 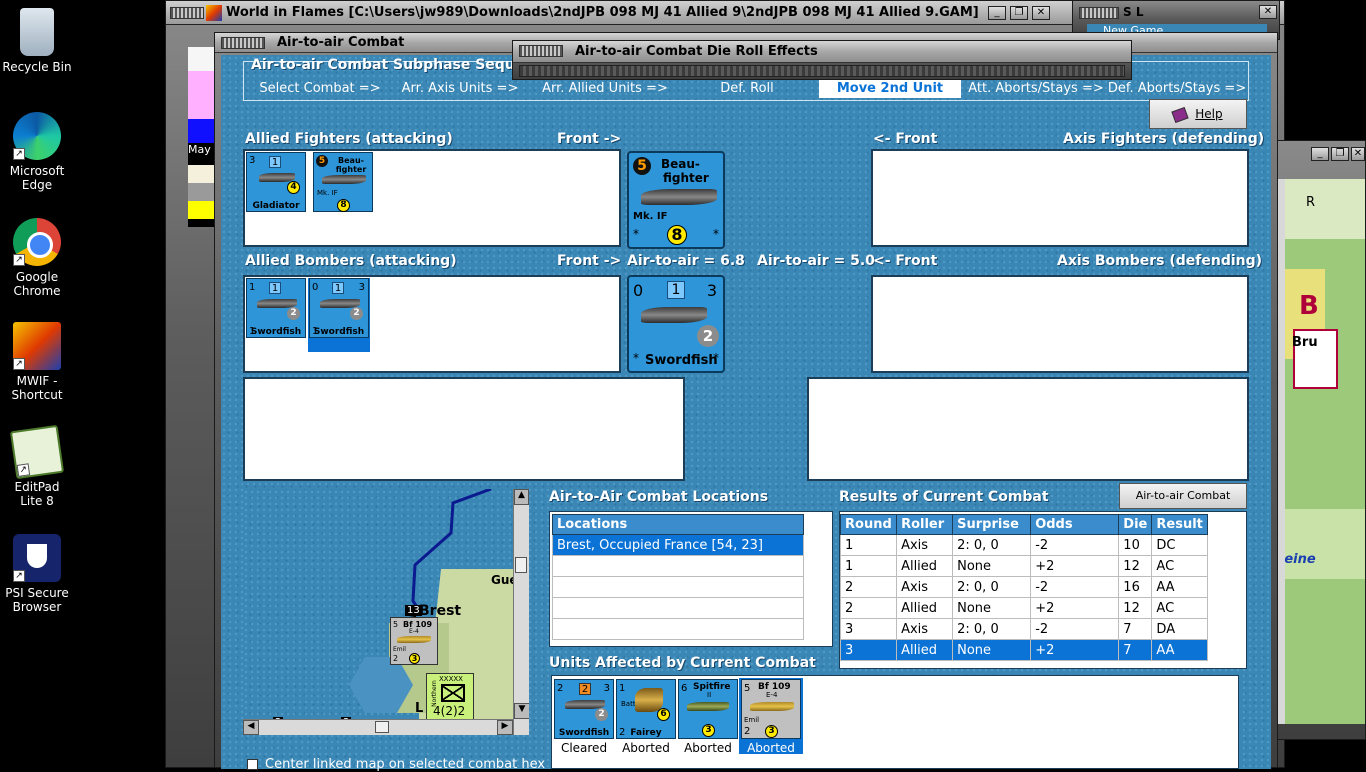 I want to click on active-fighter-counter: 5 Beau- fighter Mk. IF 8 * *, so click(x=676, y=200).